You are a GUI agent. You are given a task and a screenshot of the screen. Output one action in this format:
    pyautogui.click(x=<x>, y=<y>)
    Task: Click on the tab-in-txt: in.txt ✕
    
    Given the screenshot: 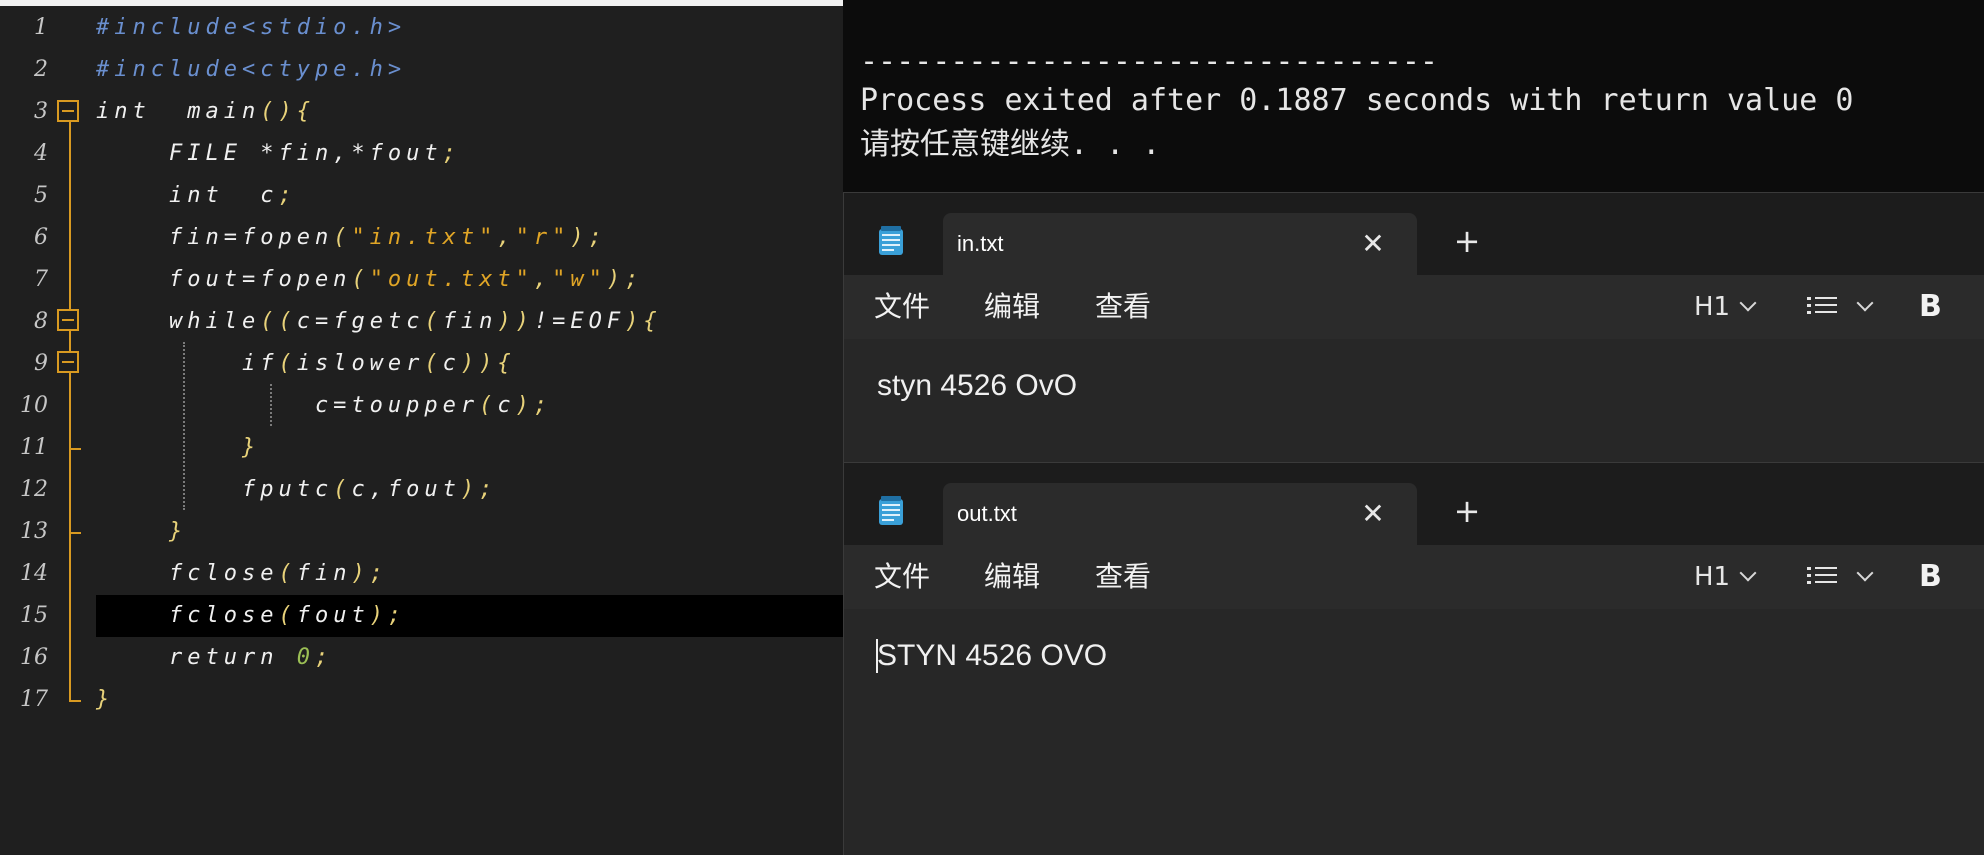 What is the action you would take?
    pyautogui.click(x=1180, y=244)
    